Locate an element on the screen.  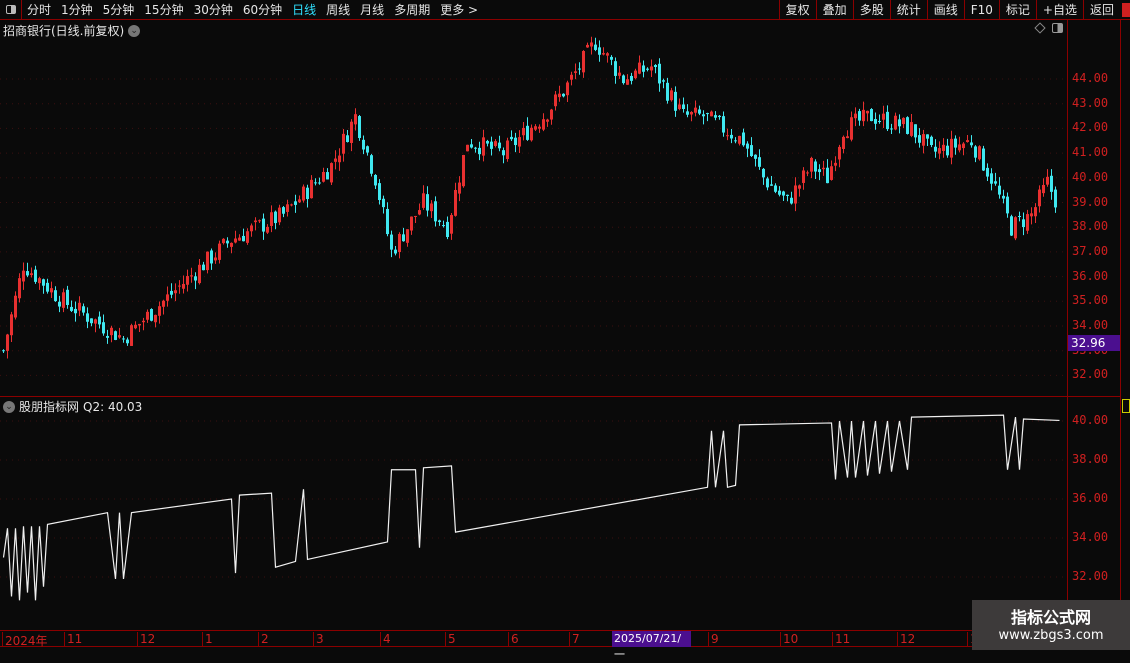
date-cursor-label: 2025/07/21/一 is located at coordinates (651, 646).